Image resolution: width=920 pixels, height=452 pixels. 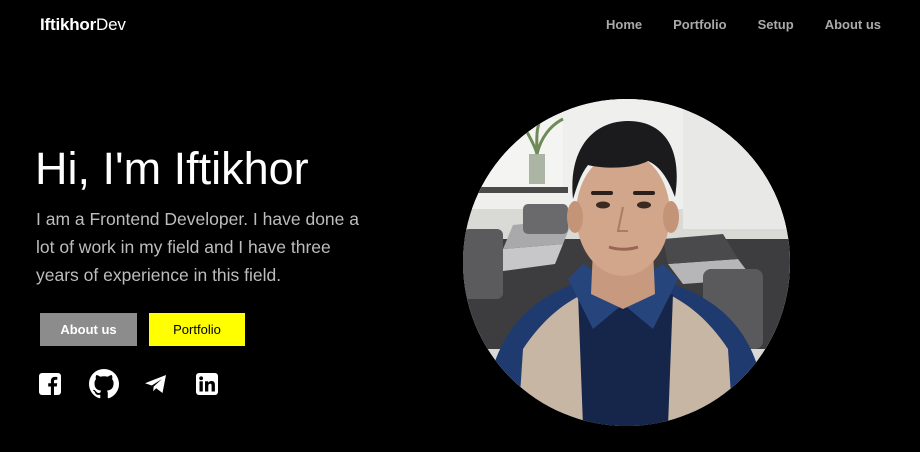 What do you see at coordinates (68, 24) in the screenshot?
I see `logo-bold-text: Iftikhor` at bounding box center [68, 24].